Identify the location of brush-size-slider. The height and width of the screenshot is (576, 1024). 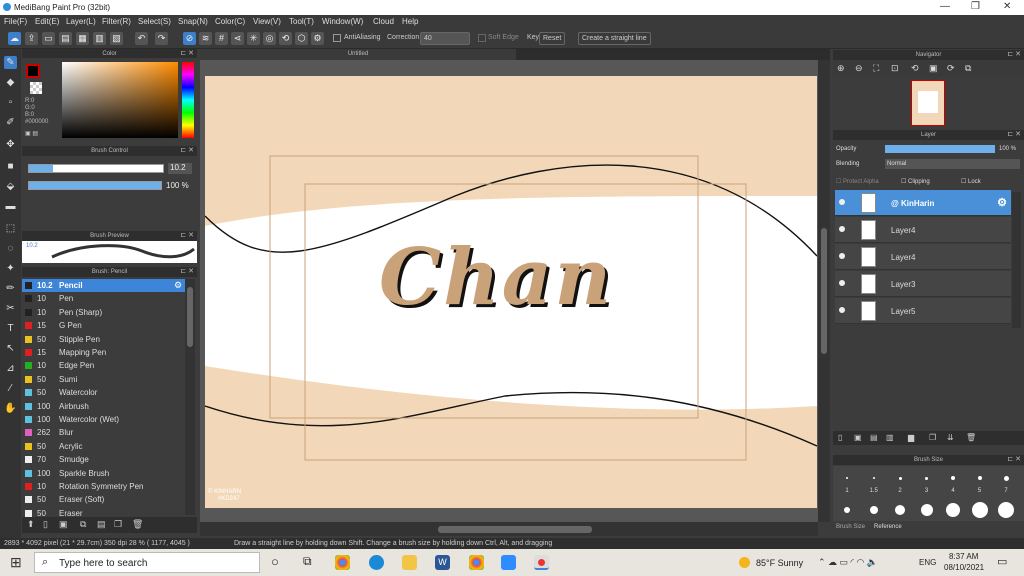
(96, 168).